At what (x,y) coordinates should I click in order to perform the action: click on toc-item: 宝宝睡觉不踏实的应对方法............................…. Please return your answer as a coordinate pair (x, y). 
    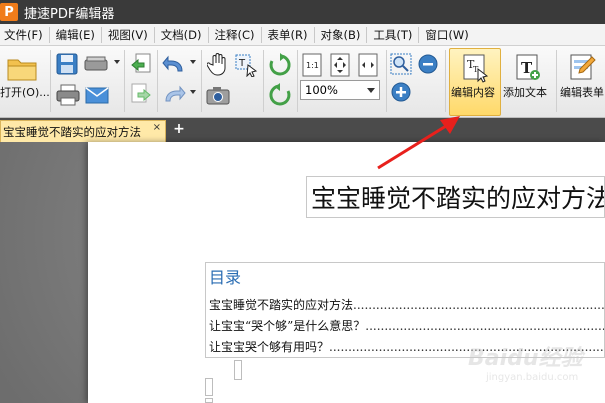
    Looking at the image, I should click on (406, 305).